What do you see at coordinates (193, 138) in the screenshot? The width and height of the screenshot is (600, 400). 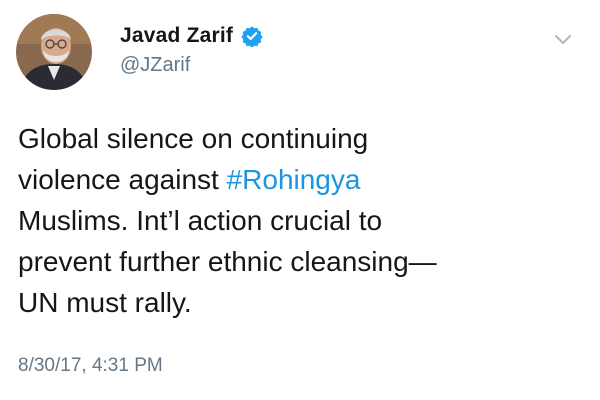 I see `text-segment: Global silence on continuing` at bounding box center [193, 138].